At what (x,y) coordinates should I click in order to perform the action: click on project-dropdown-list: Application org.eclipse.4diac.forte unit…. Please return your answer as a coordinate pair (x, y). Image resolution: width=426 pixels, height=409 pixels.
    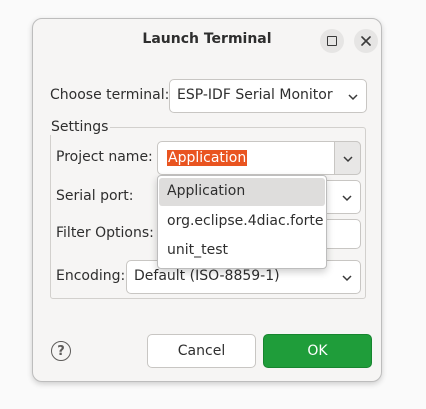
    Looking at the image, I should click on (242, 222).